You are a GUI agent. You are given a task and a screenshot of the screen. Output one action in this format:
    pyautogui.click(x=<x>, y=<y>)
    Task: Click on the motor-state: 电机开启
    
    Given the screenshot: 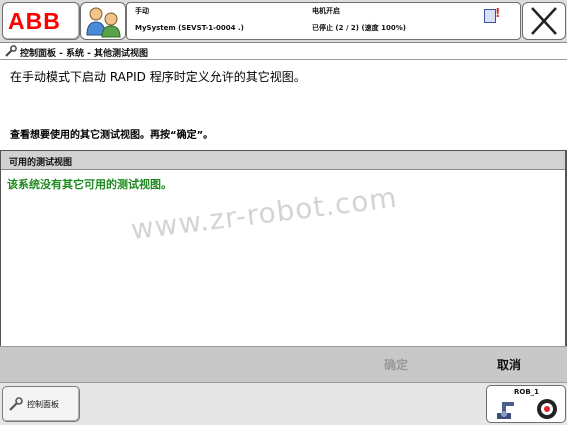 What is the action you would take?
    pyautogui.click(x=326, y=11)
    